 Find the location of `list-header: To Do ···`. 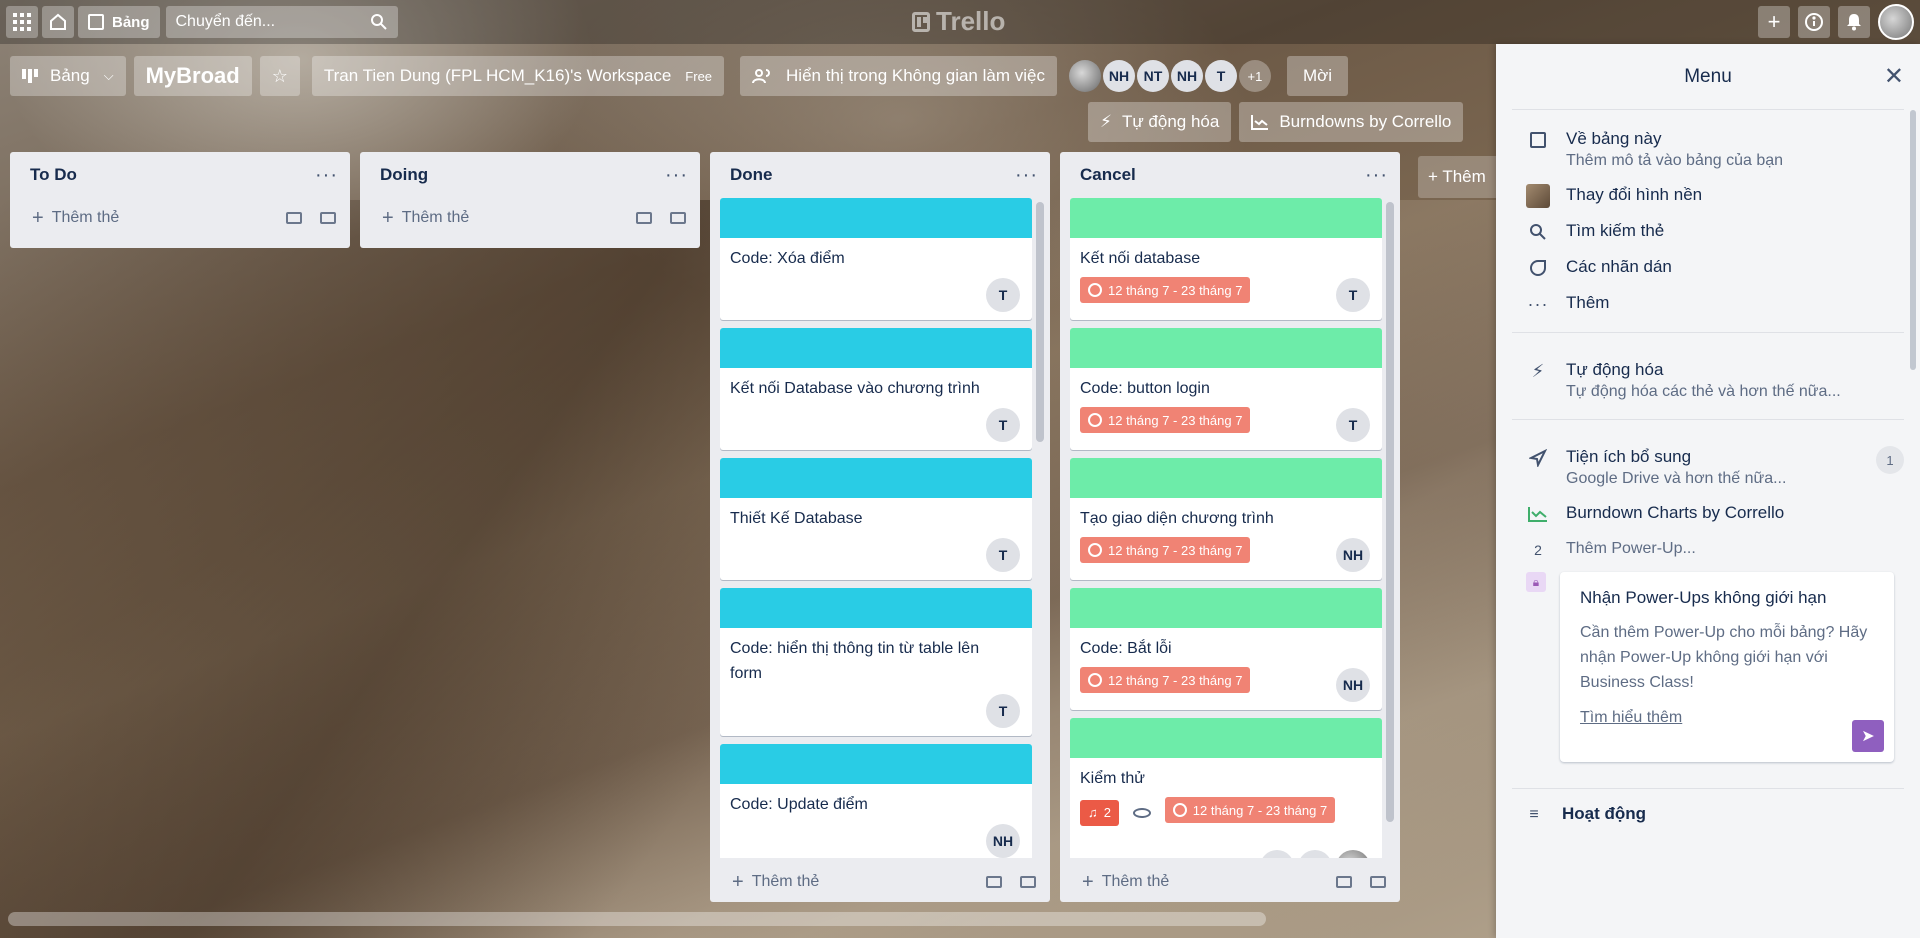

list-header: To Do ··· is located at coordinates (180, 175).